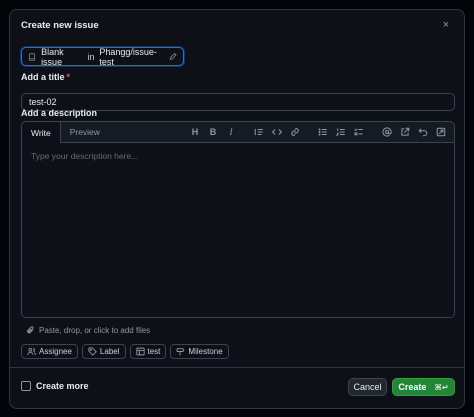 This screenshot has width=474, height=417. Describe the element at coordinates (60, 25) in the screenshot. I see `dialog-title: Create new issue` at that location.